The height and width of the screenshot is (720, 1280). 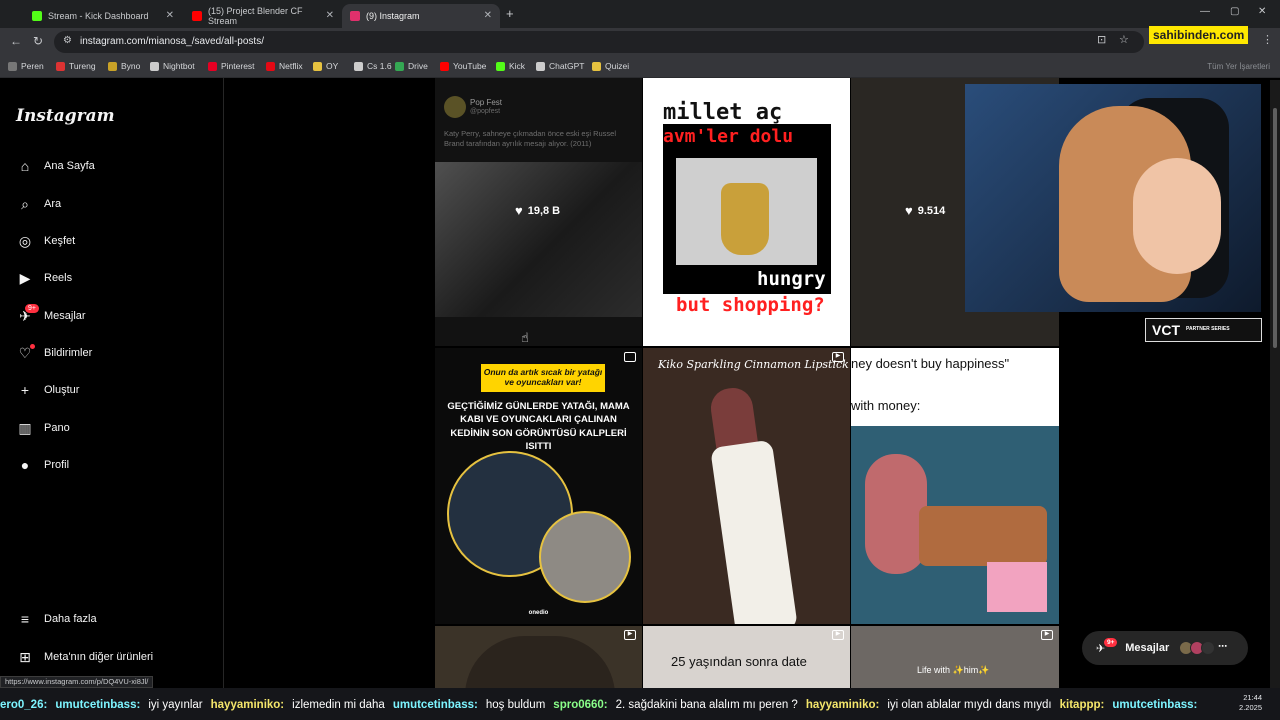 What do you see at coordinates (55, 166) in the screenshot?
I see `sidebar-item-ana-sayfa: ⌂ Ana Sayfa` at bounding box center [55, 166].